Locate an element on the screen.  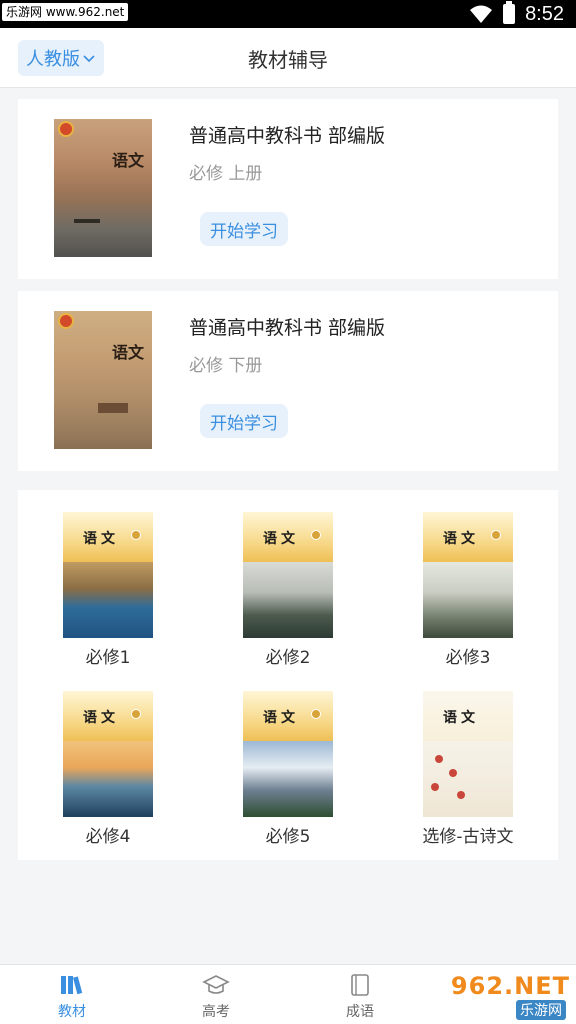
gorge-illustration is located at coordinates (288, 600).